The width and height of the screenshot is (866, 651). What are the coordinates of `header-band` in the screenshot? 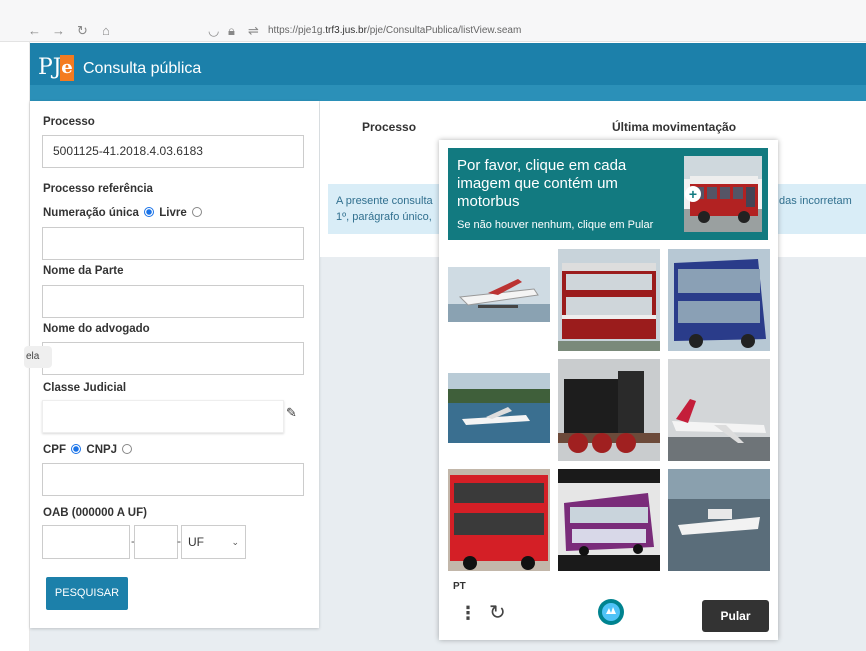 It's located at (448, 93).